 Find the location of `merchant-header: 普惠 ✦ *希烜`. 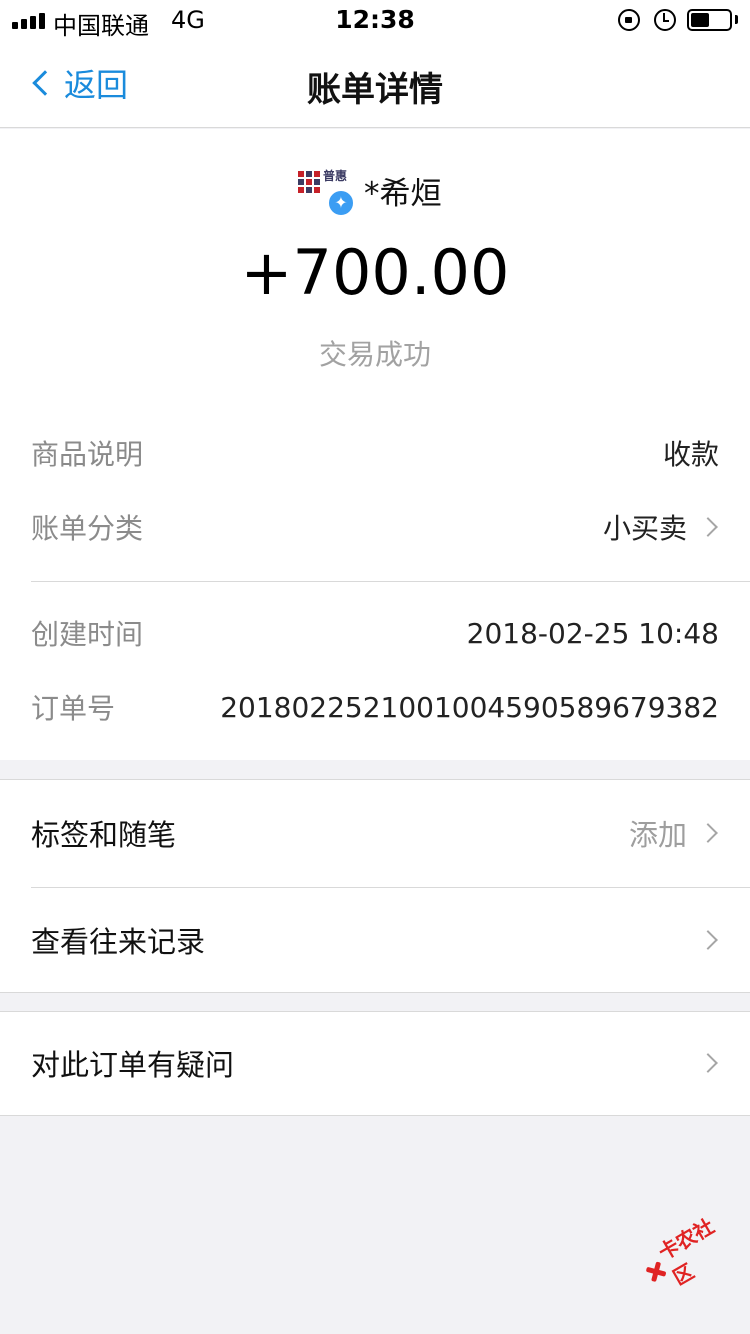

merchant-header: 普惠 ✦ *希烜 is located at coordinates (369, 191).